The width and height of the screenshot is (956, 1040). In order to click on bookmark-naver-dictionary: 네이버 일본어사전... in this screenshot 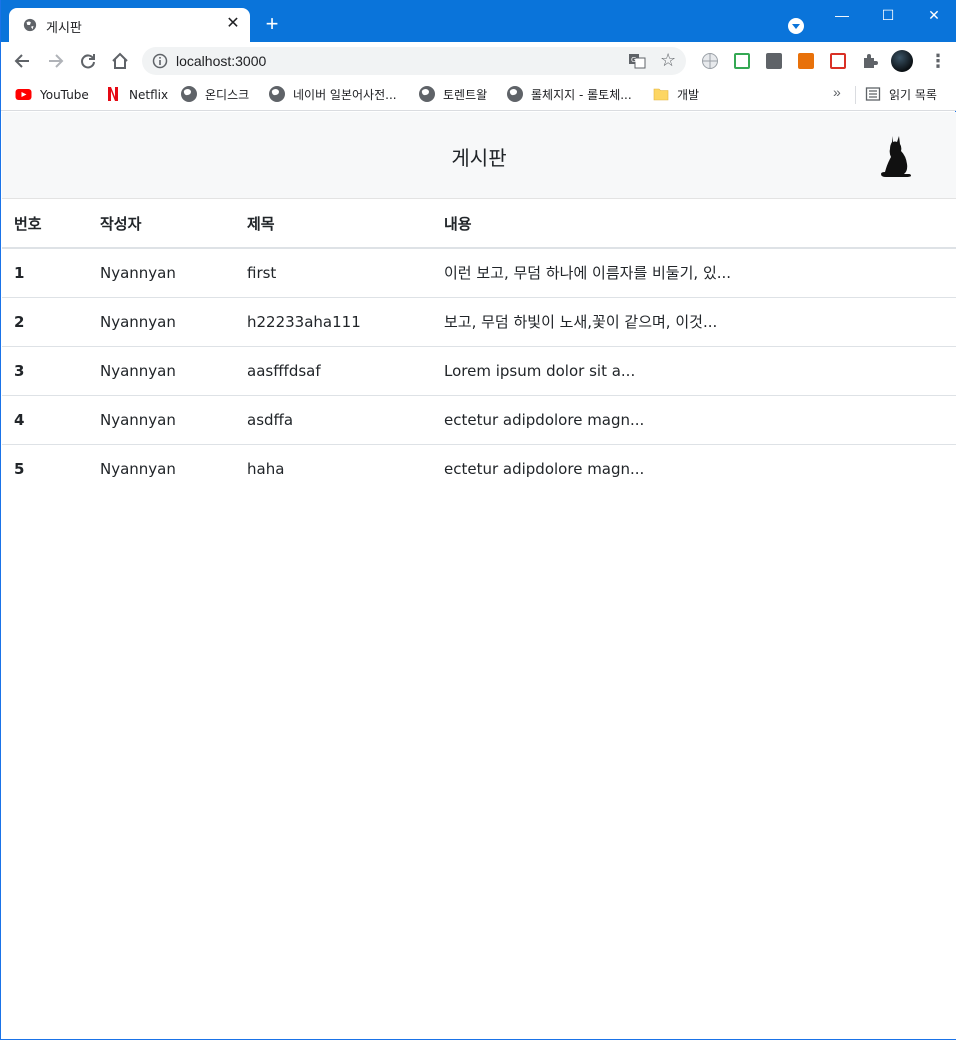, I will do `click(333, 95)`.